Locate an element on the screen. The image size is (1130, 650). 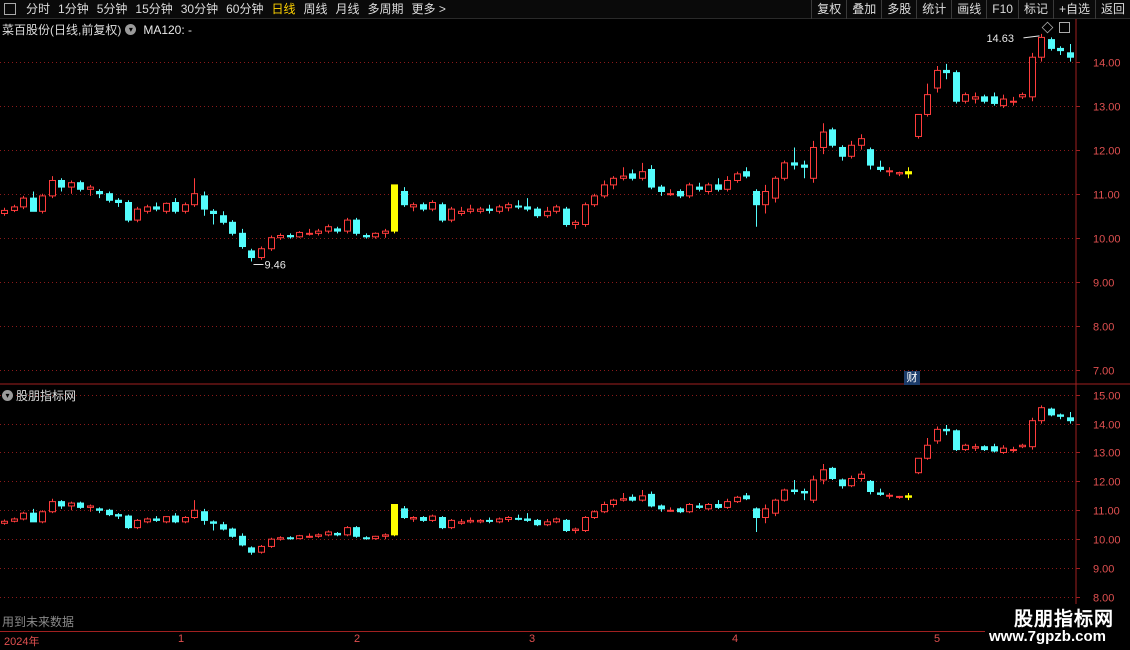
period-tab: 1分钟 is located at coordinates (73, 9).